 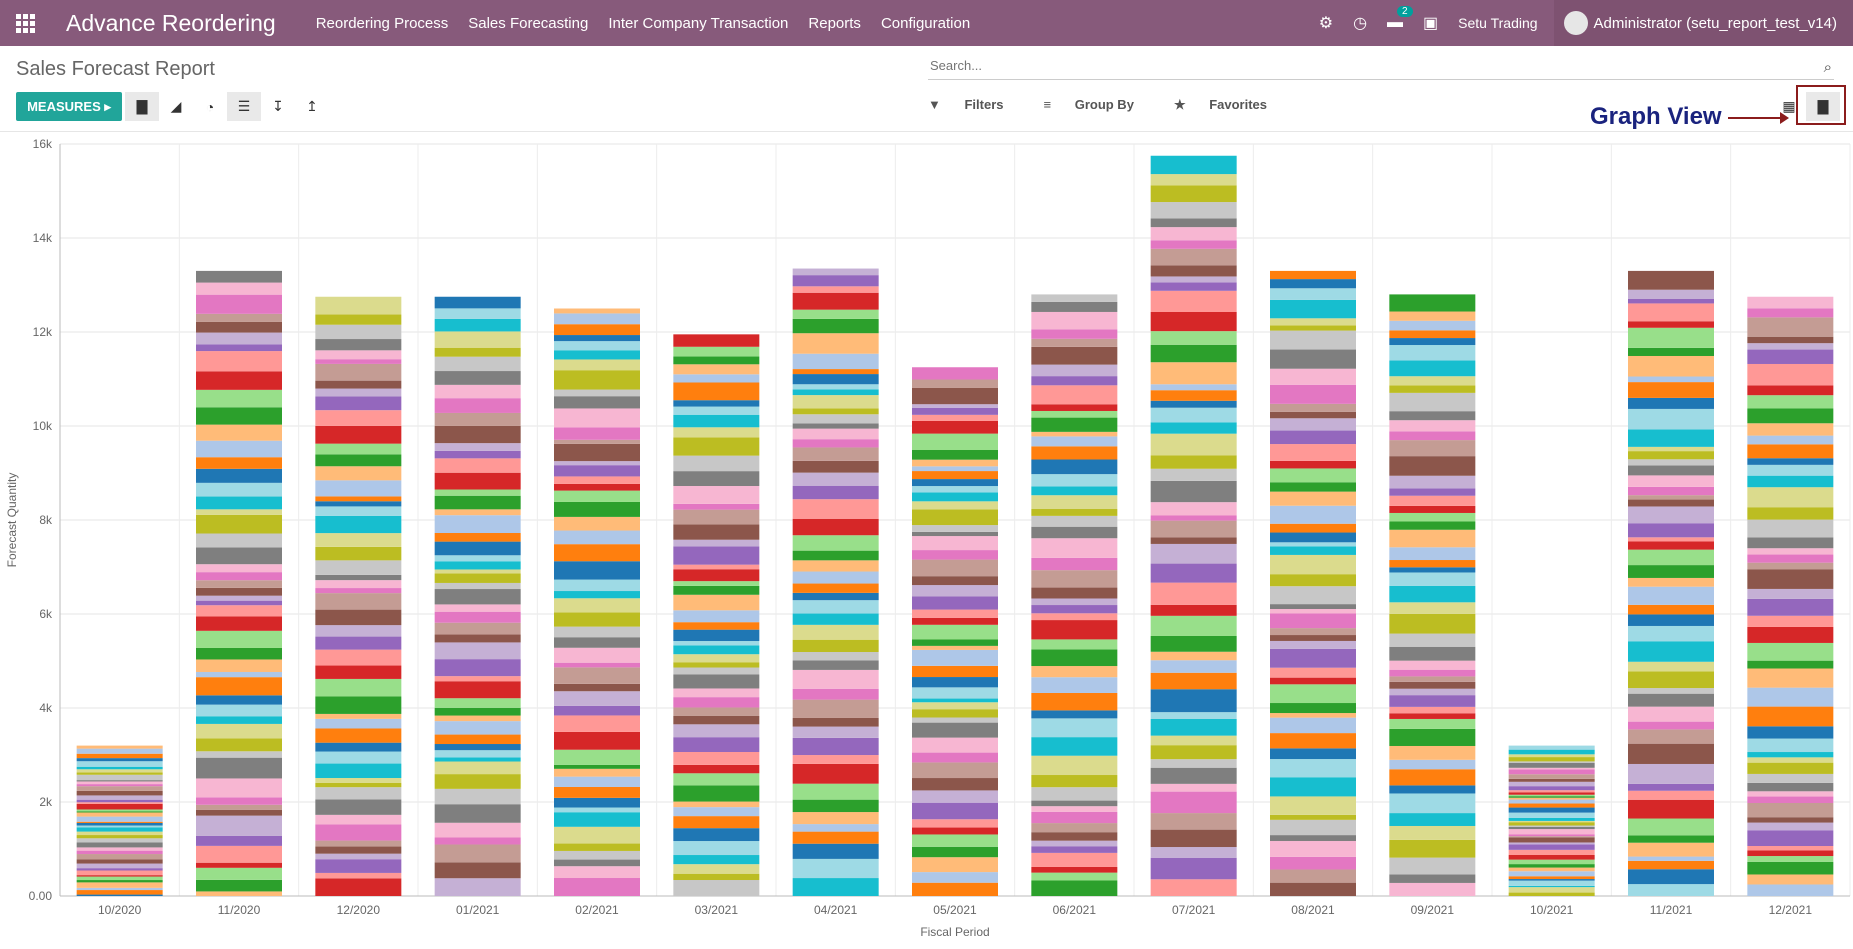 What do you see at coordinates (1313, 910) in the screenshot?
I see `x-tick-label: 08/2021` at bounding box center [1313, 910].